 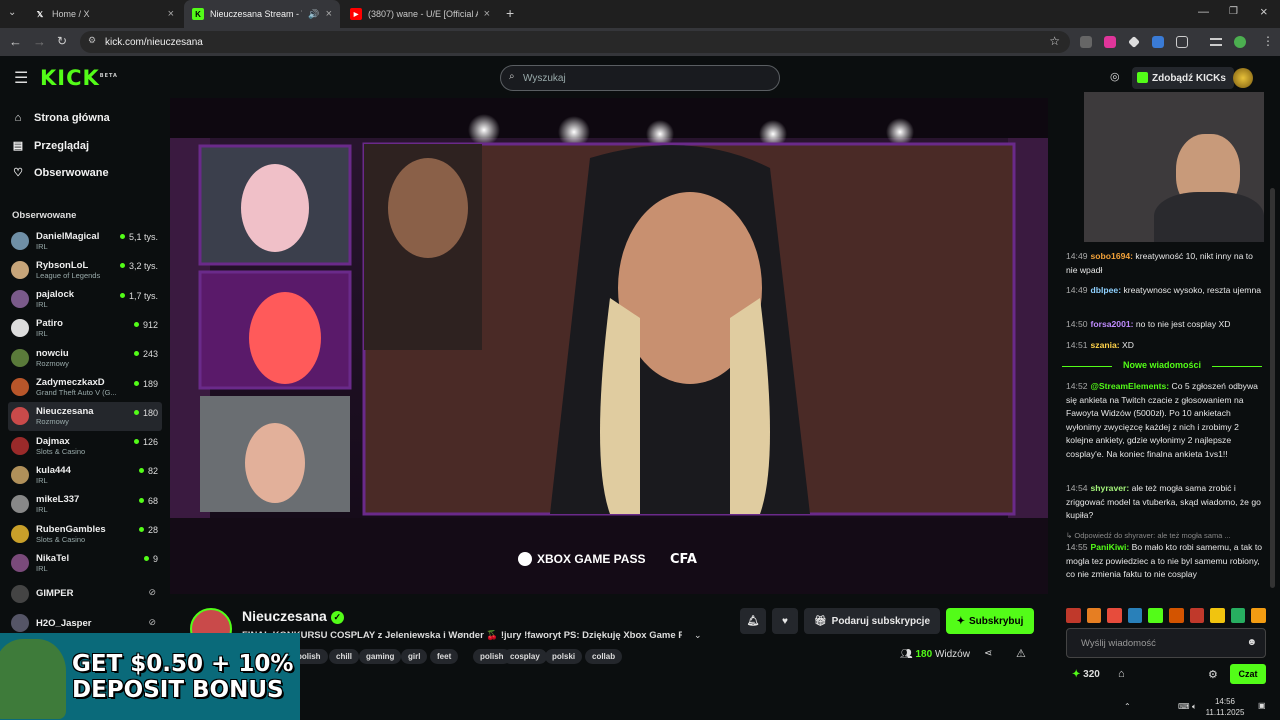 I want to click on tag-cosplay: cosplay, so click(x=525, y=656).